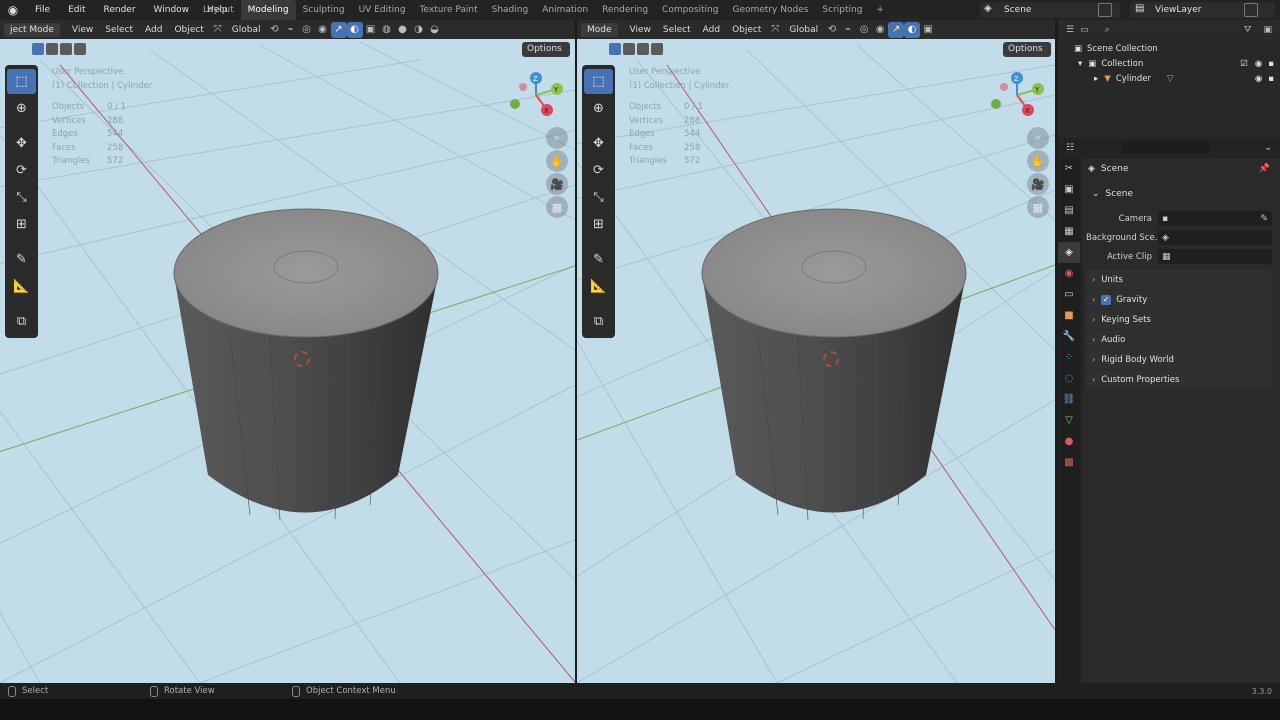 This screenshot has height=720, width=1280. What do you see at coordinates (1084, 30) in the screenshot?
I see `display-mode-icon: ▭` at bounding box center [1084, 30].